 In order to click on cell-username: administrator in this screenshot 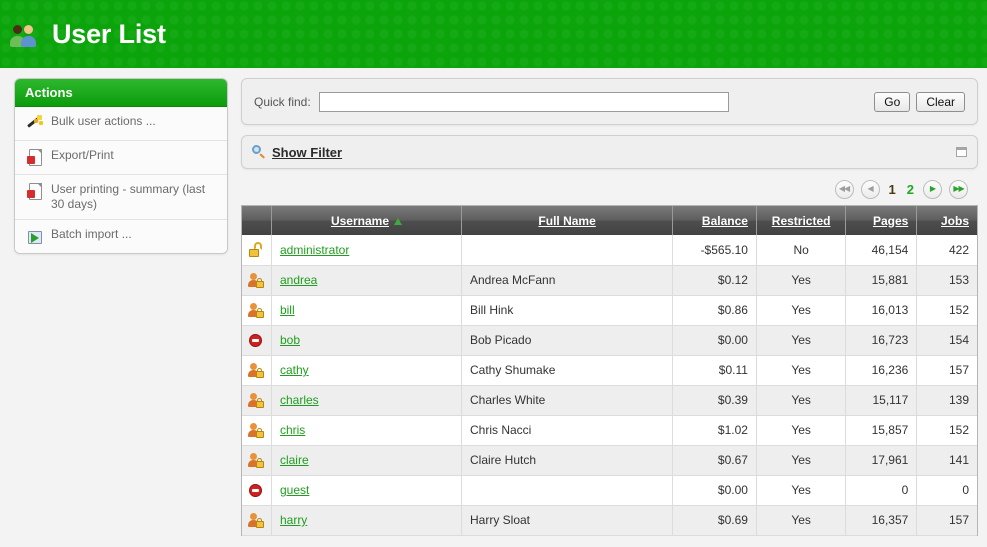, I will do `click(367, 250)`.